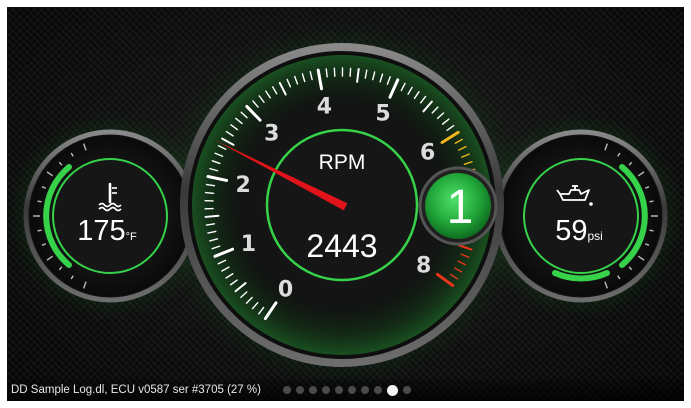  What do you see at coordinates (243, 185) in the screenshot?
I see `tach-scale-label: 2` at bounding box center [243, 185].